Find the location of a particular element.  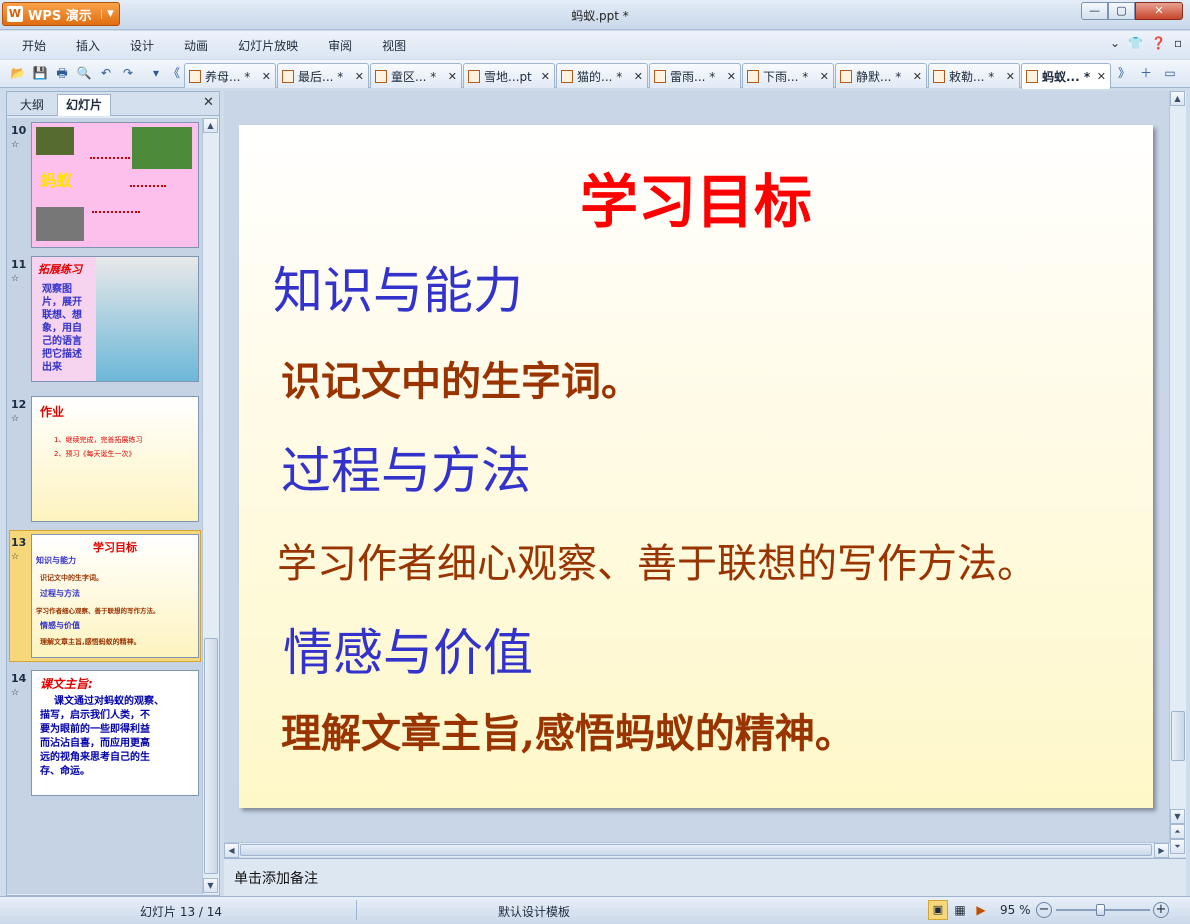

thumb-title: 作业 is located at coordinates (52, 412).